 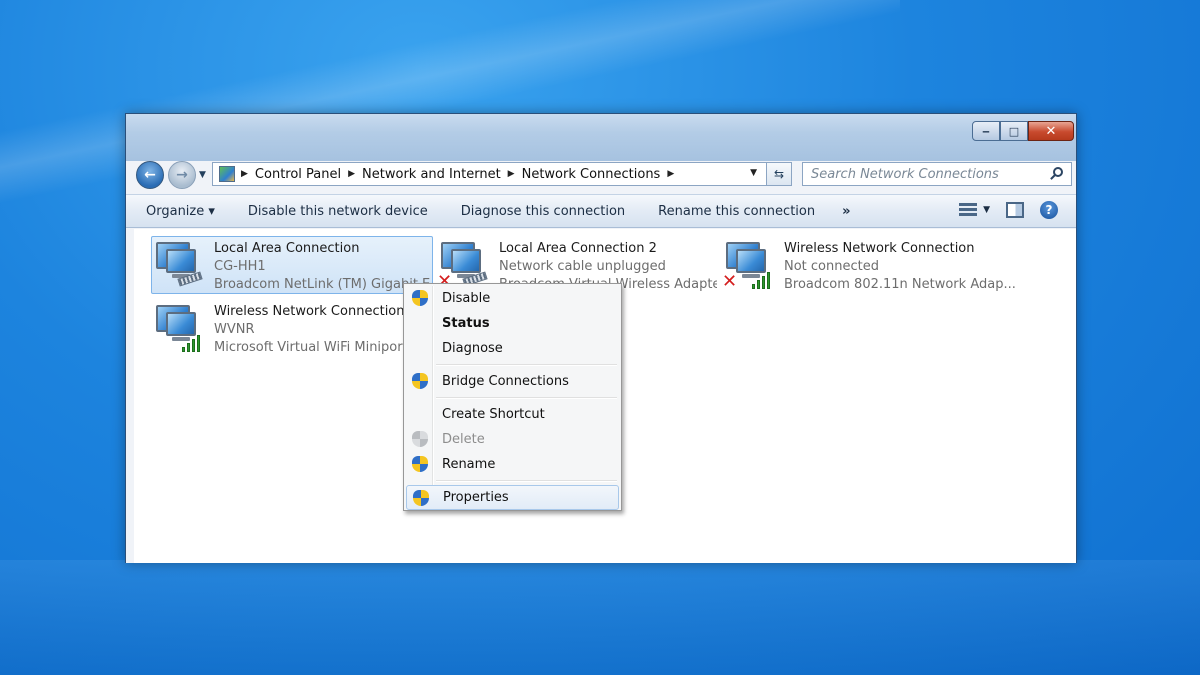 What do you see at coordinates (968, 210) in the screenshot?
I see `change-view-icon` at bounding box center [968, 210].